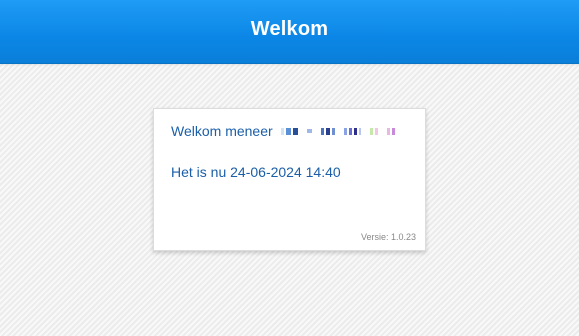 This screenshot has height=336, width=579. I want to click on page-title: Welkom, so click(289, 29).